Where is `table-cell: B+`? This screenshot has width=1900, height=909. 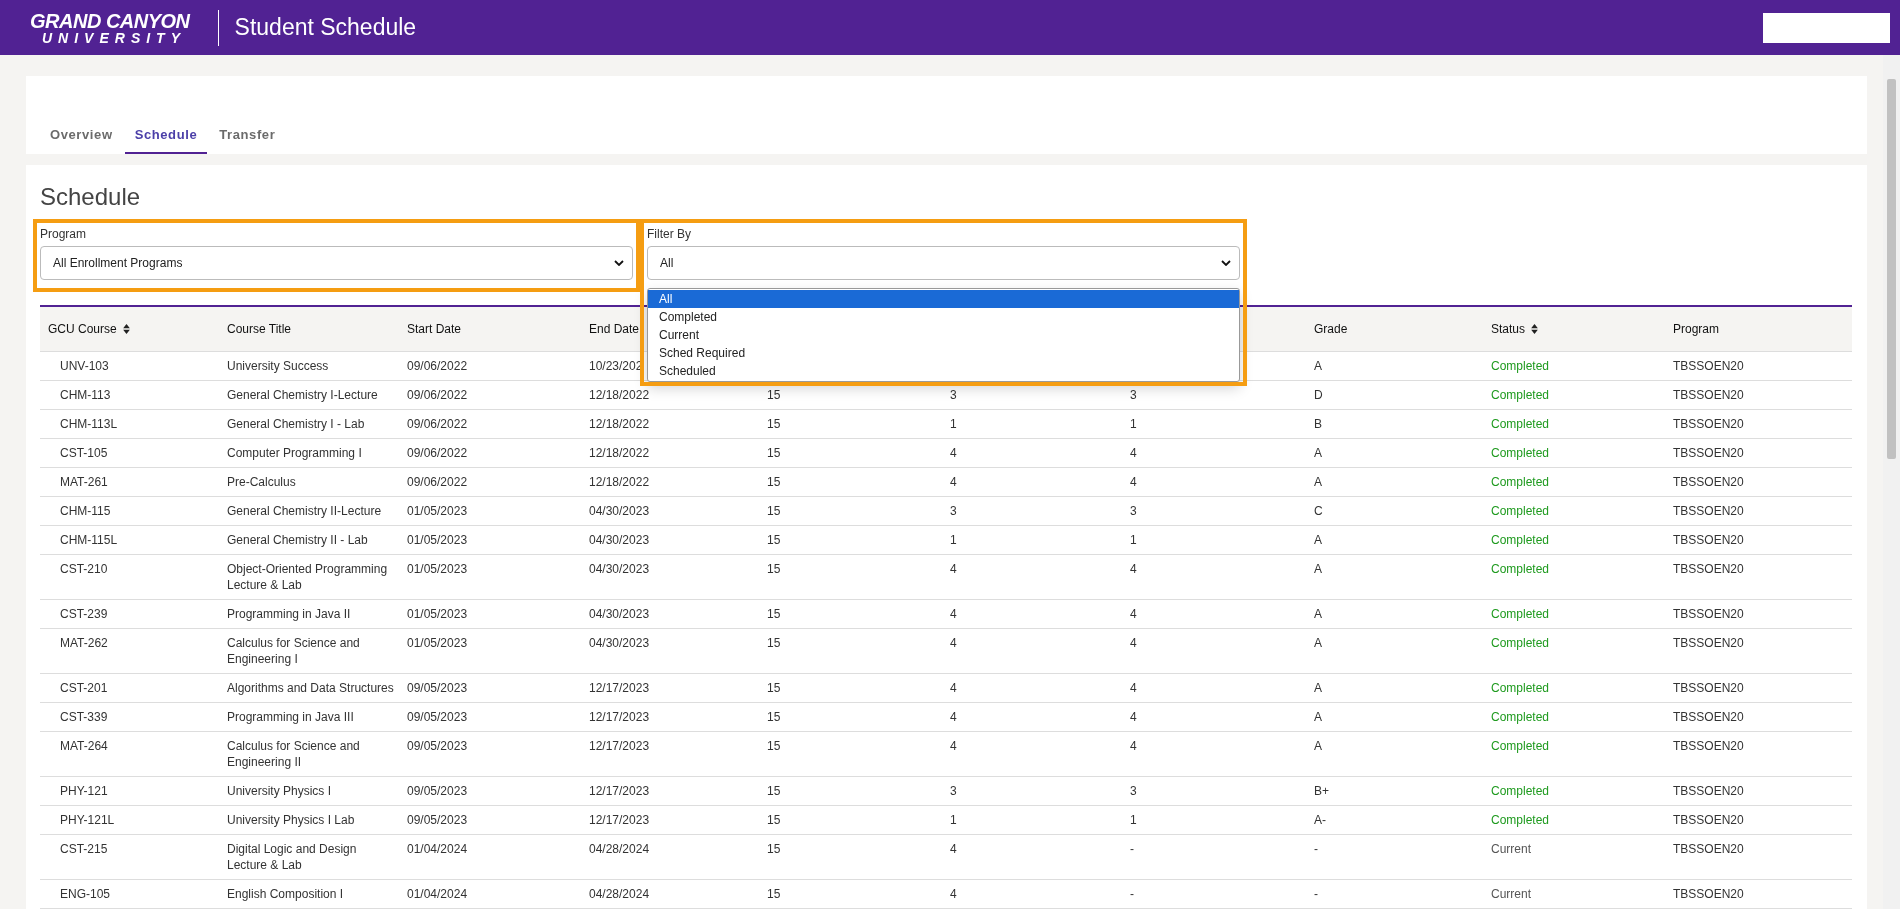
table-cell: B+ is located at coordinates (1321, 791).